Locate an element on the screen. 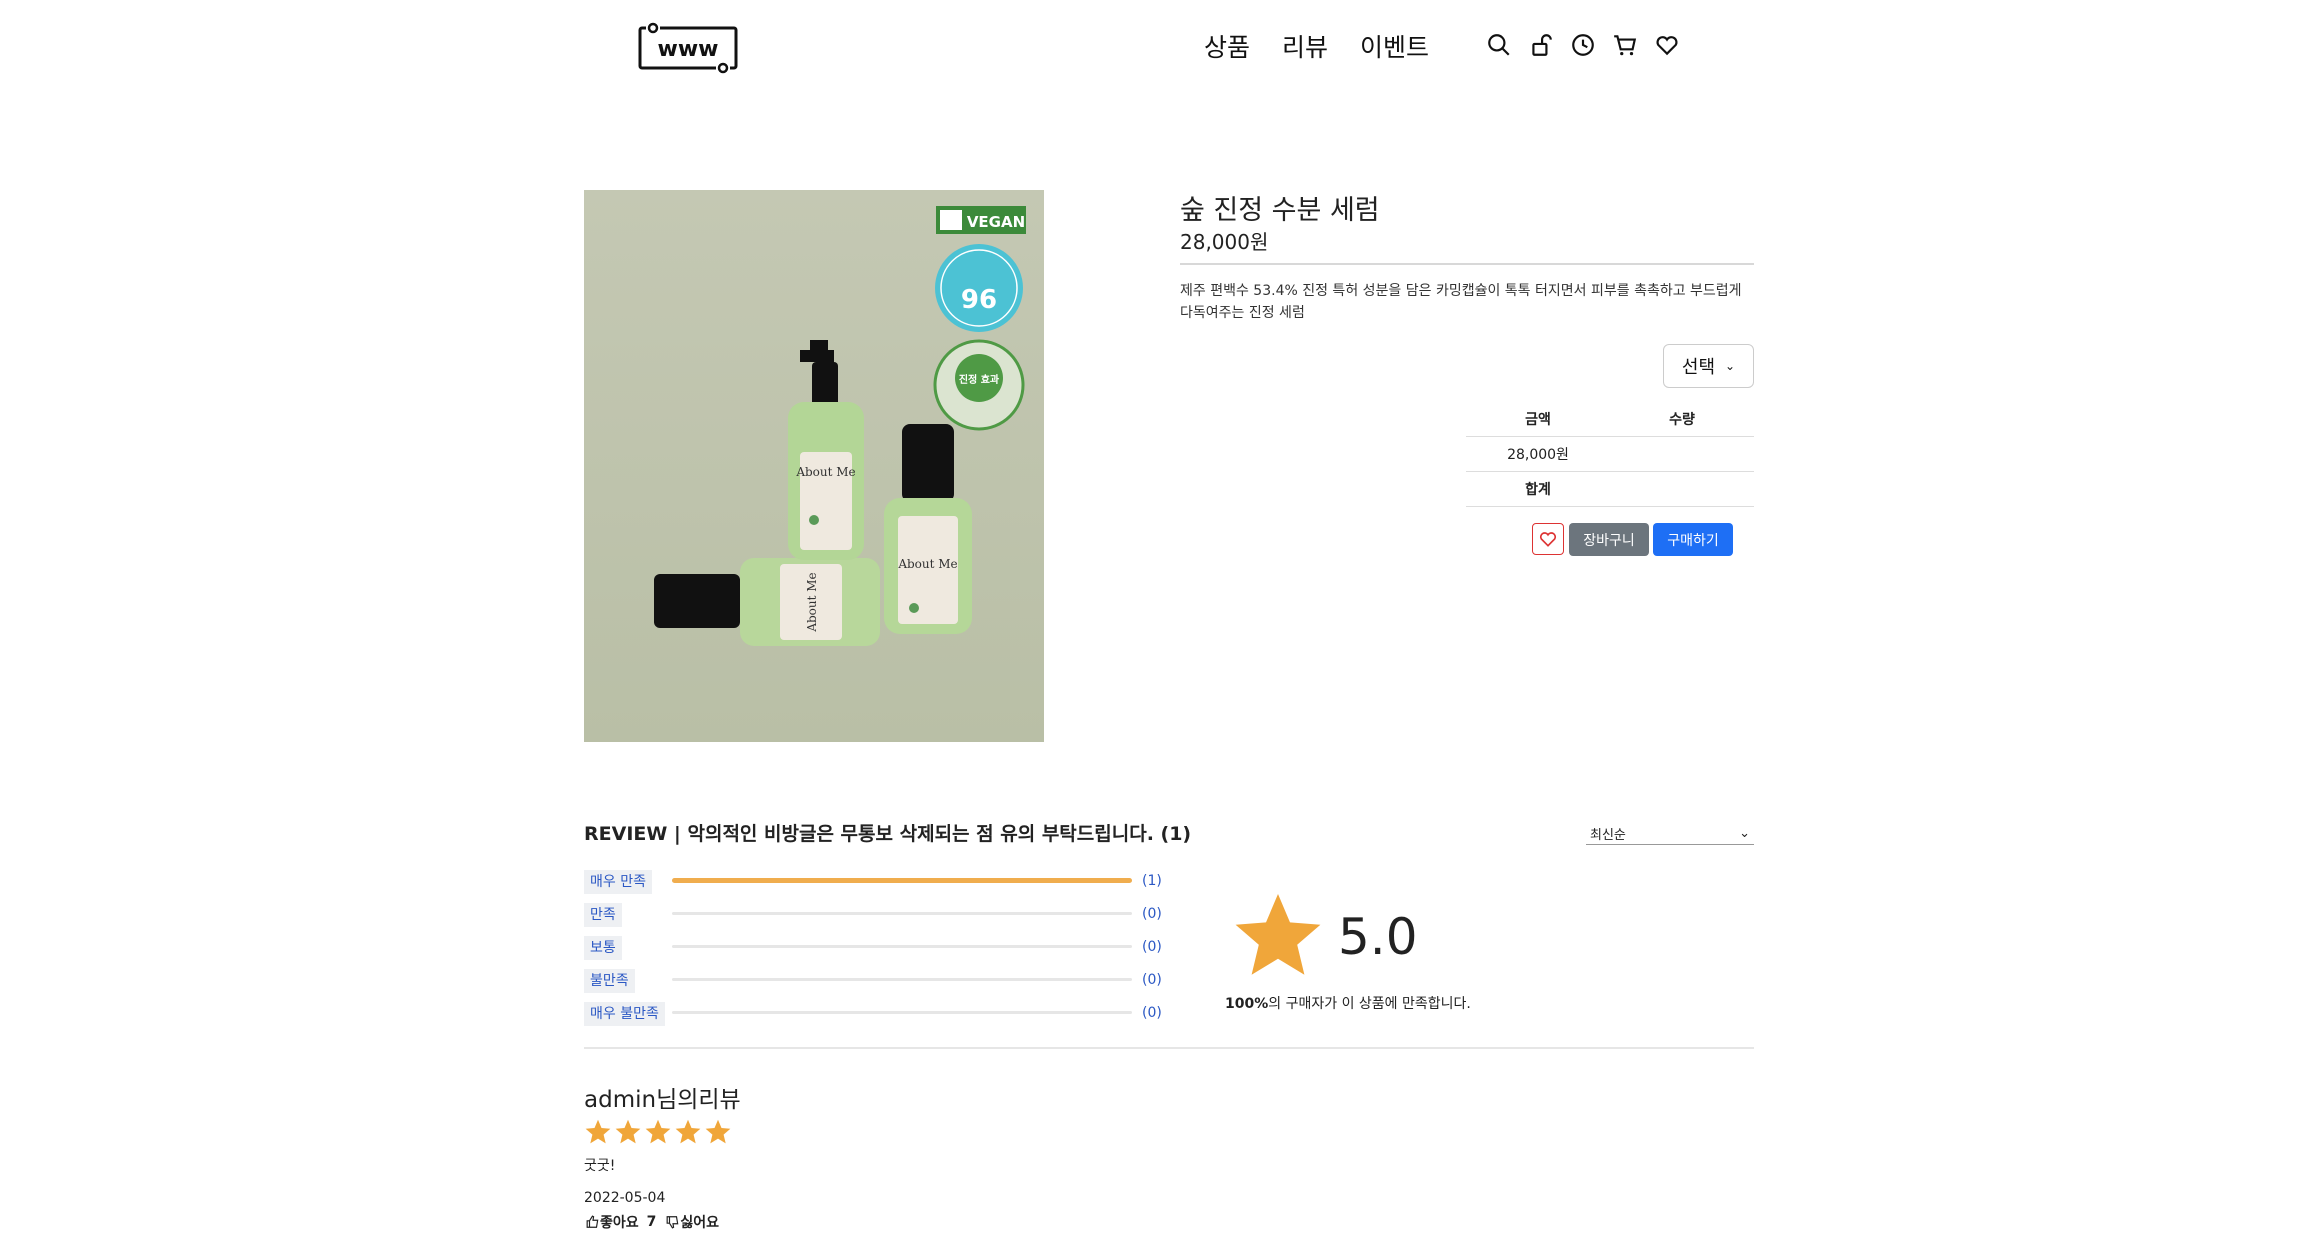 This screenshot has width=2312, height=1253. quantity-header: 수량 is located at coordinates (1682, 420).